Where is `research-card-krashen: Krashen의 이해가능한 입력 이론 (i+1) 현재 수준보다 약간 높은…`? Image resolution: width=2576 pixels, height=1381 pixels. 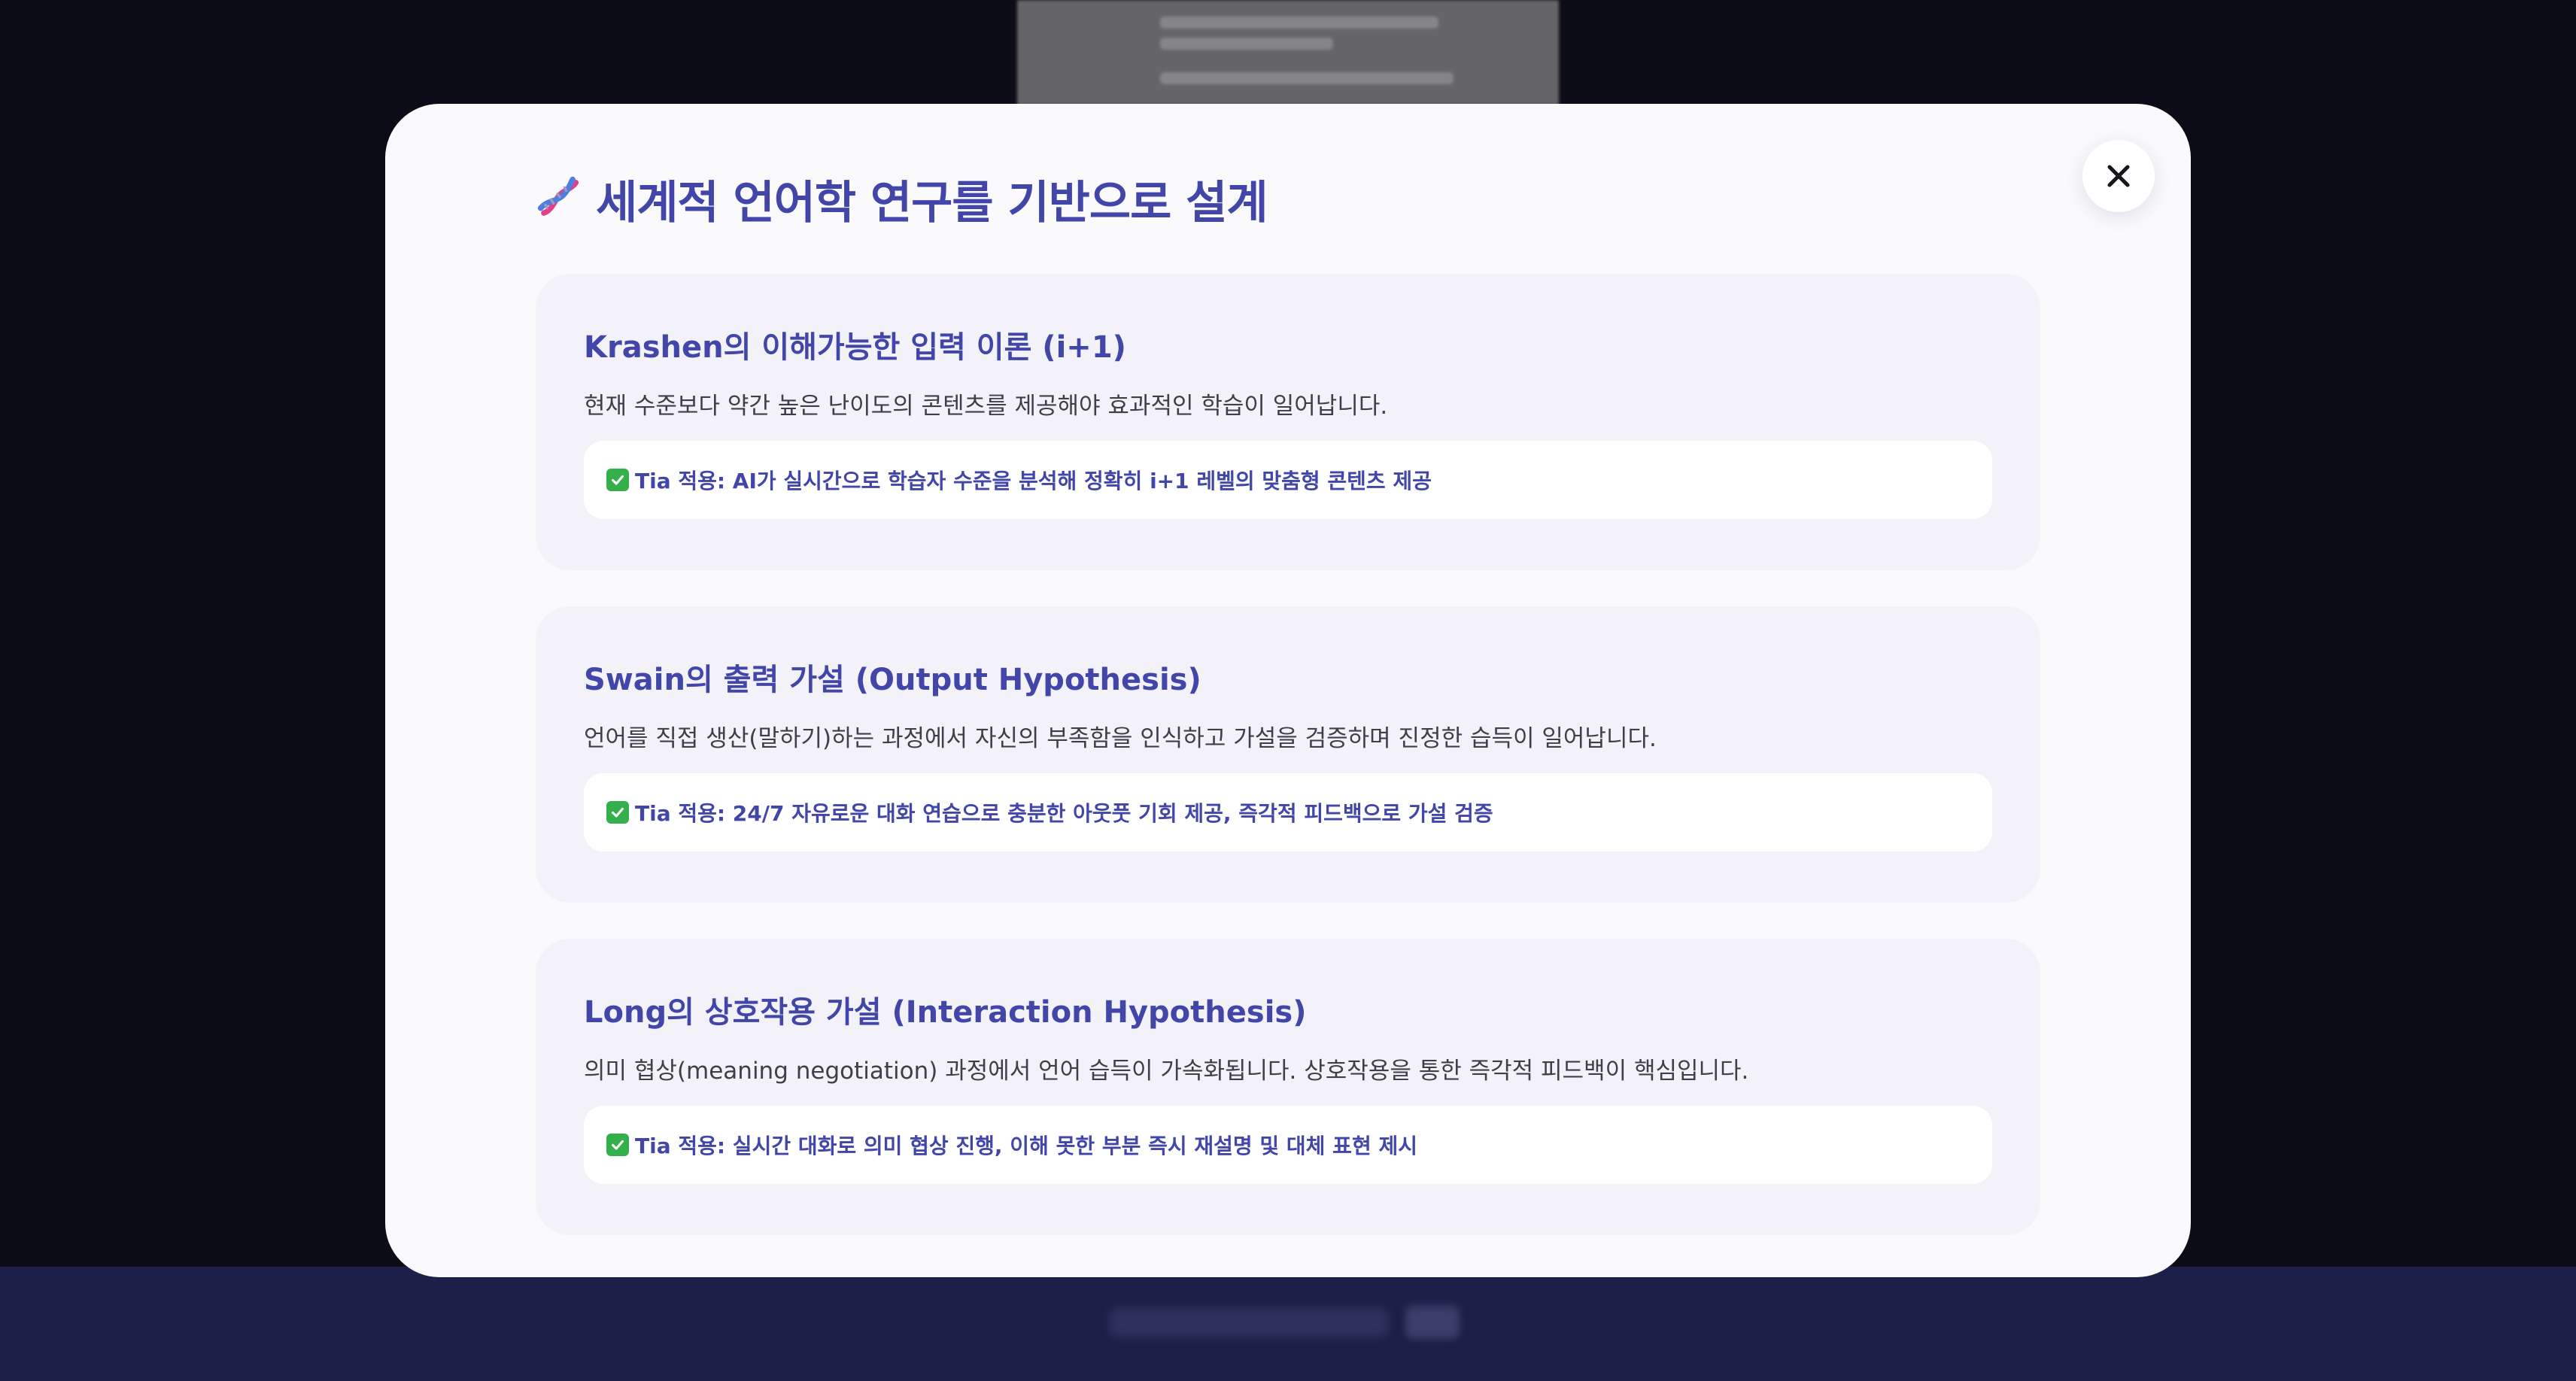 research-card-krashen: Krashen의 이해가능한 입력 이론 (i+1) 현재 수준보다 약간 높은… is located at coordinates (1288, 422).